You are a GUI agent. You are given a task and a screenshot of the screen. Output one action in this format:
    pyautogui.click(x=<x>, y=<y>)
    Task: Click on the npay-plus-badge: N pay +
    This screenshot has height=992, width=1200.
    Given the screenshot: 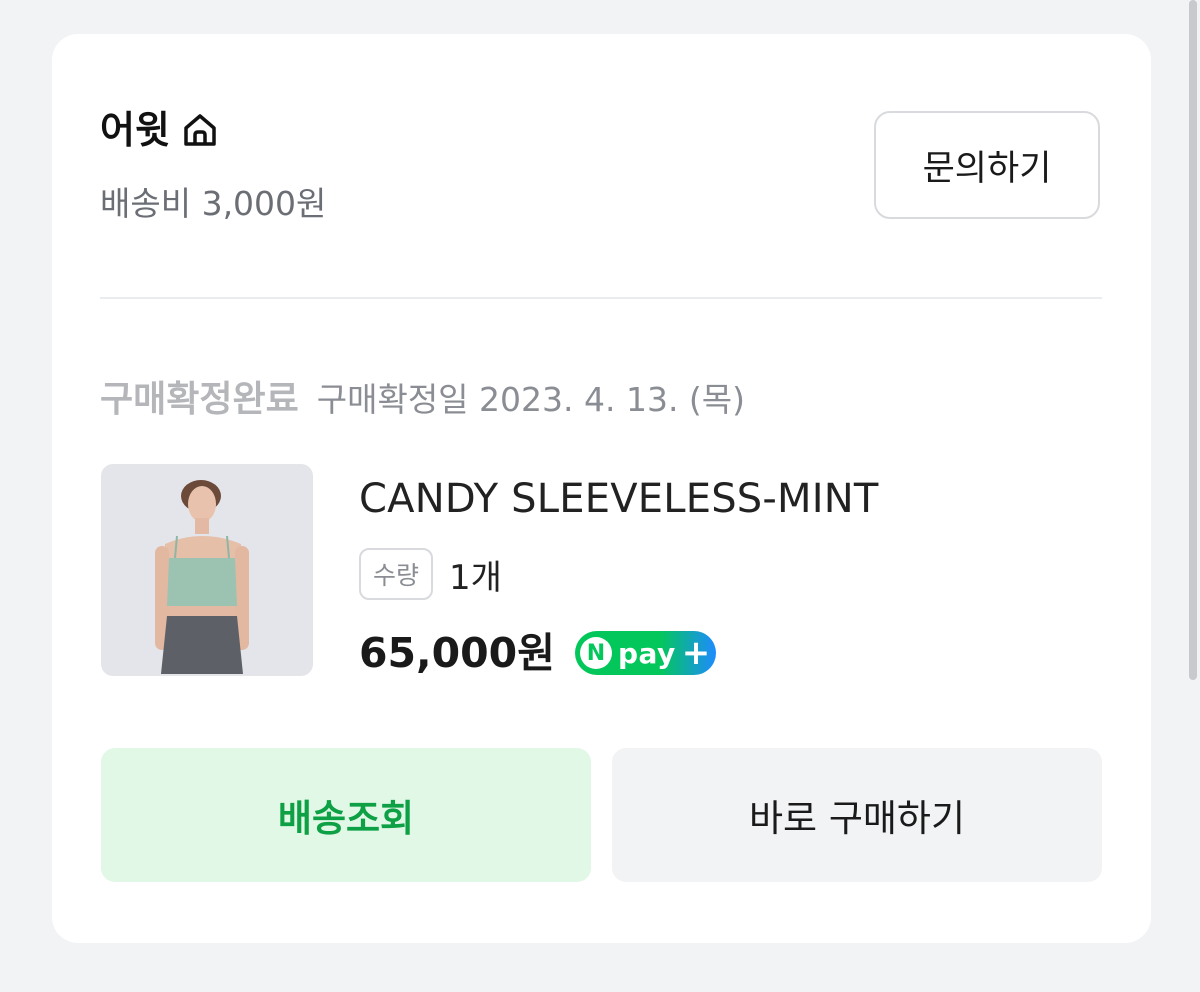 What is the action you would take?
    pyautogui.click(x=645, y=653)
    